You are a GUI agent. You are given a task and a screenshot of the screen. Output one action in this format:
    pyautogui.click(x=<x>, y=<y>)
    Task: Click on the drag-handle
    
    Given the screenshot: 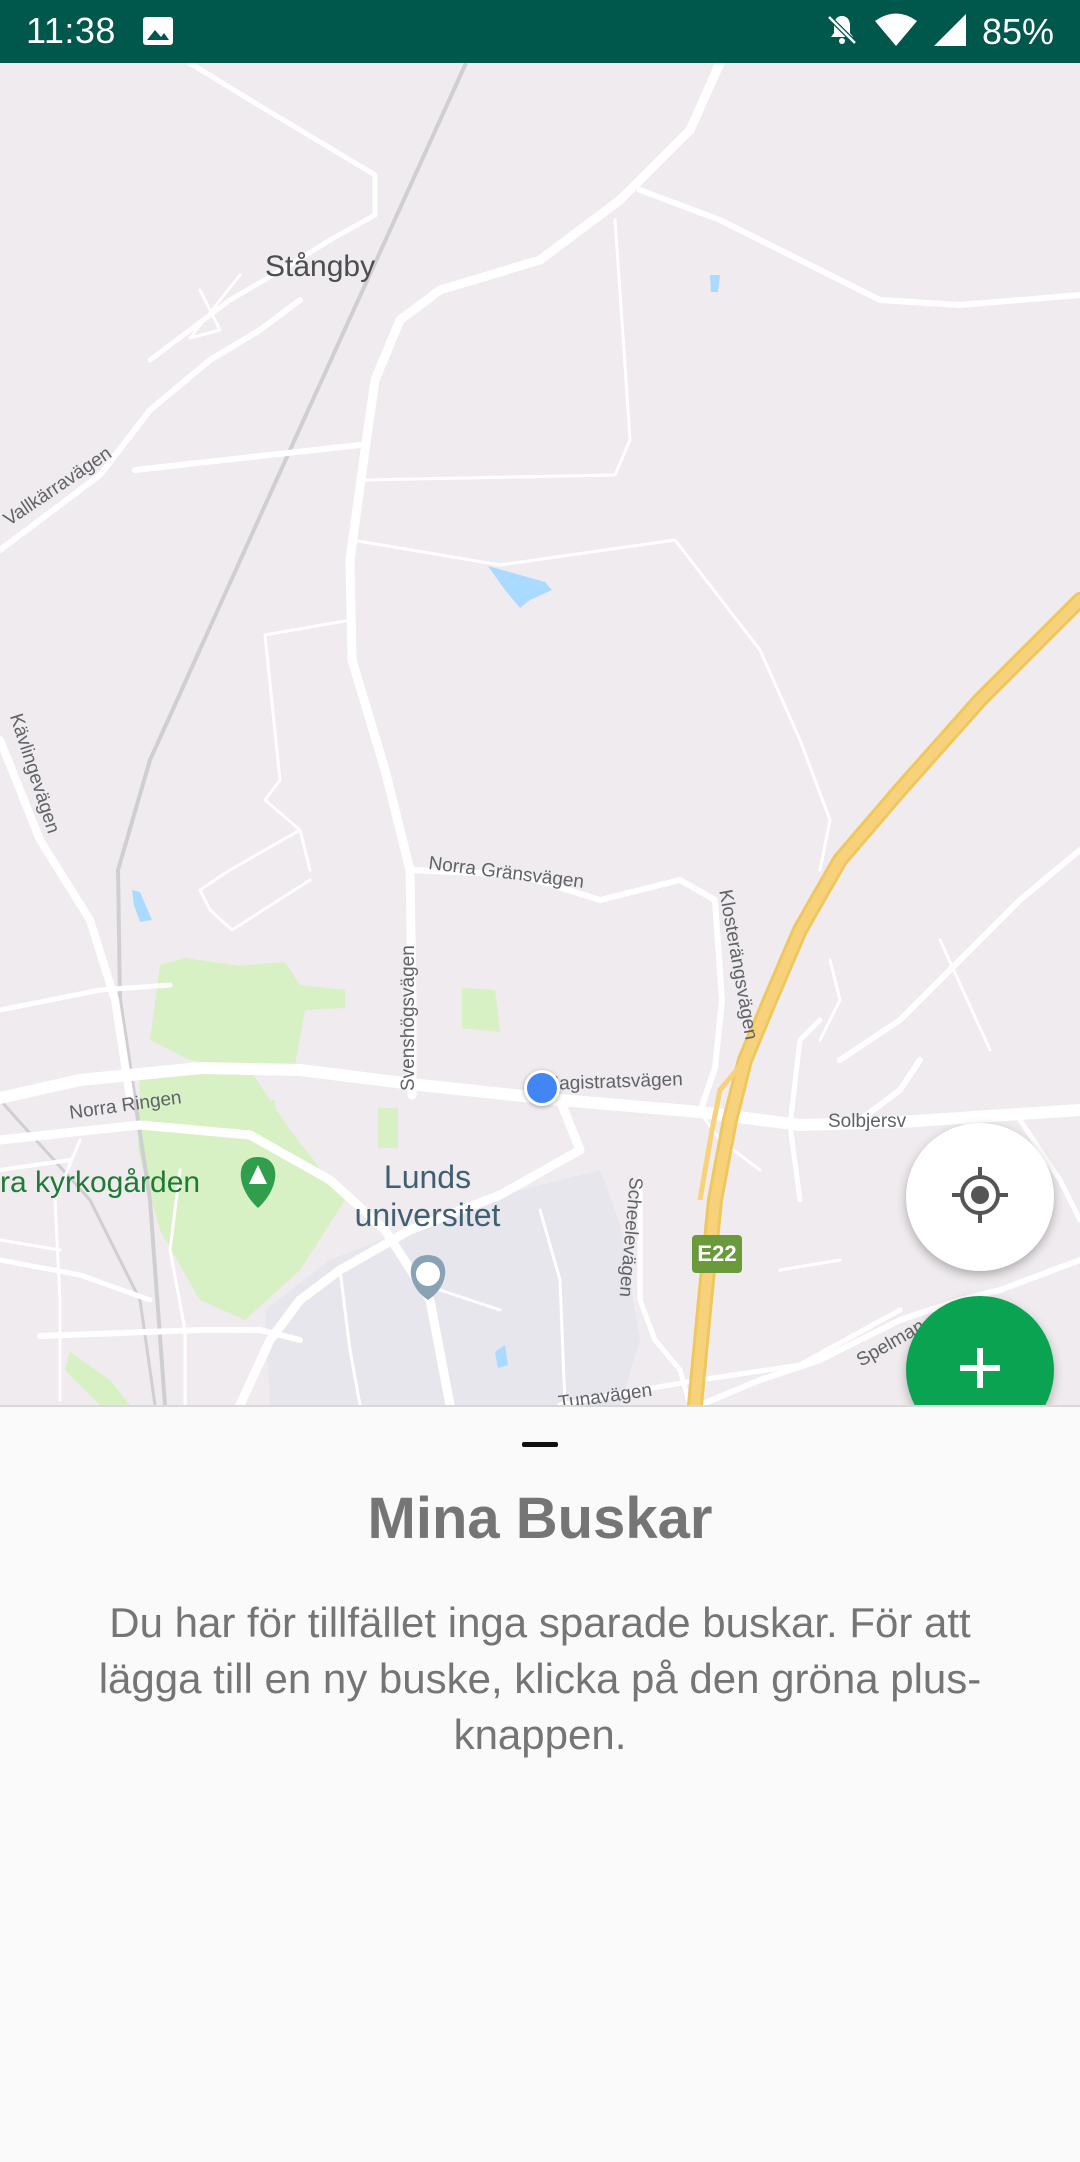 What is the action you would take?
    pyautogui.click(x=540, y=1444)
    